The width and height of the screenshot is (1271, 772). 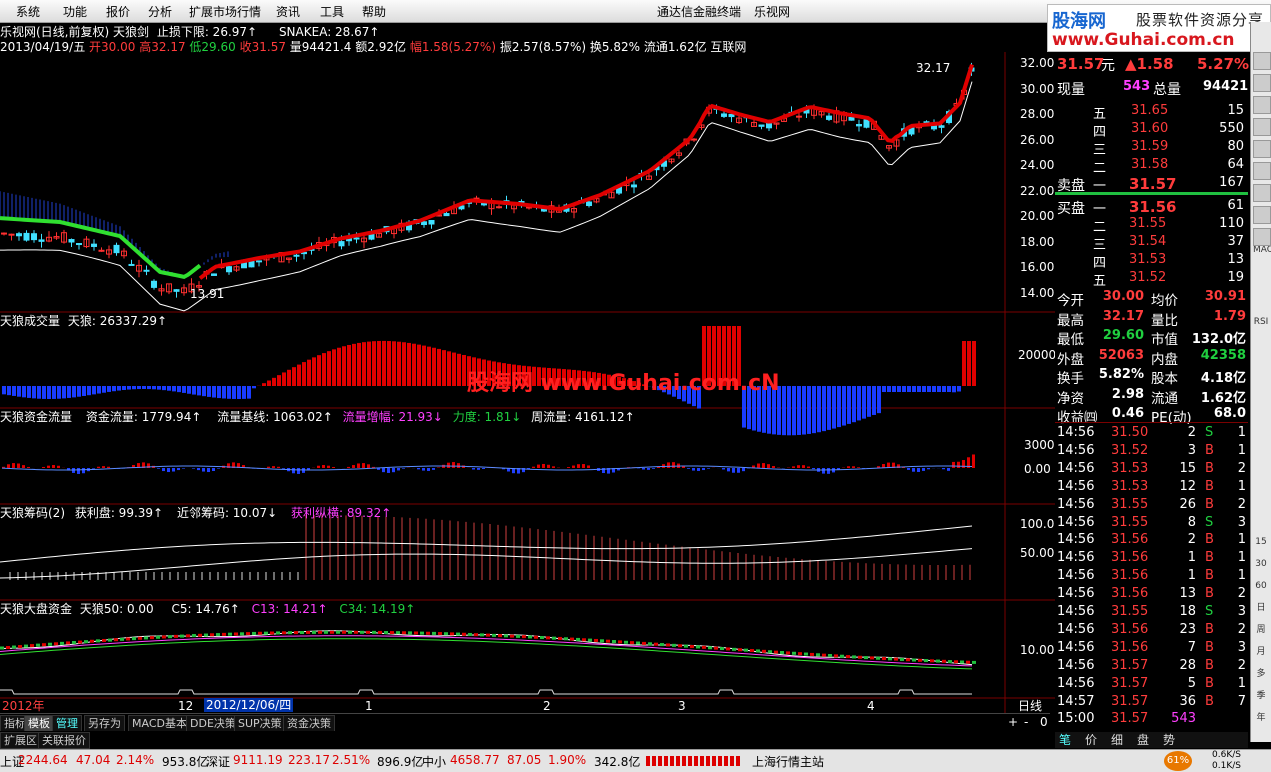 I want to click on menu-help: 帮助, so click(x=374, y=11).